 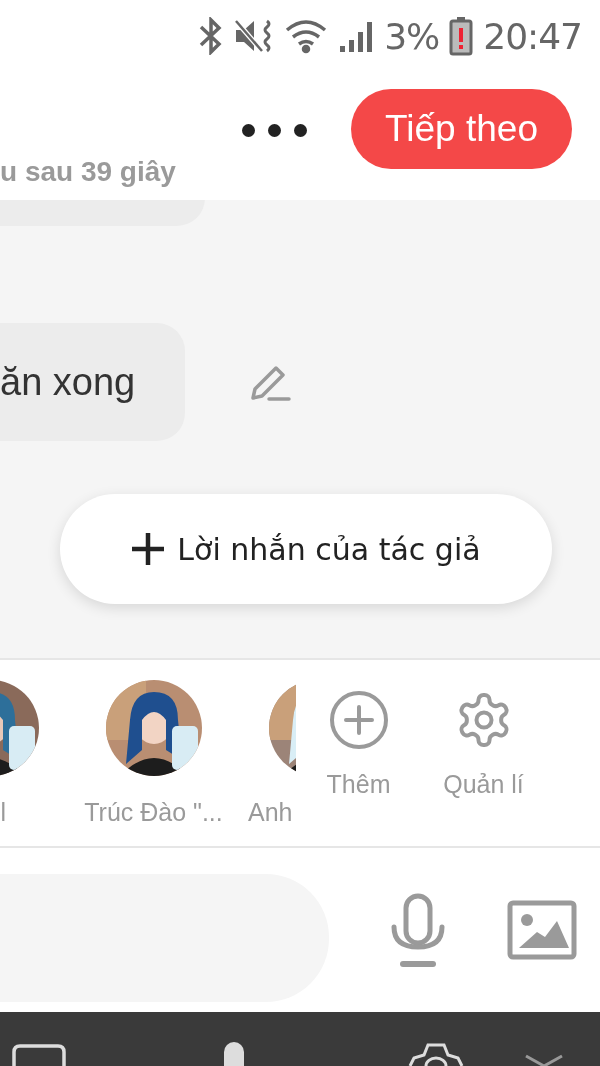 I want to click on add-icon, so click(x=358, y=720).